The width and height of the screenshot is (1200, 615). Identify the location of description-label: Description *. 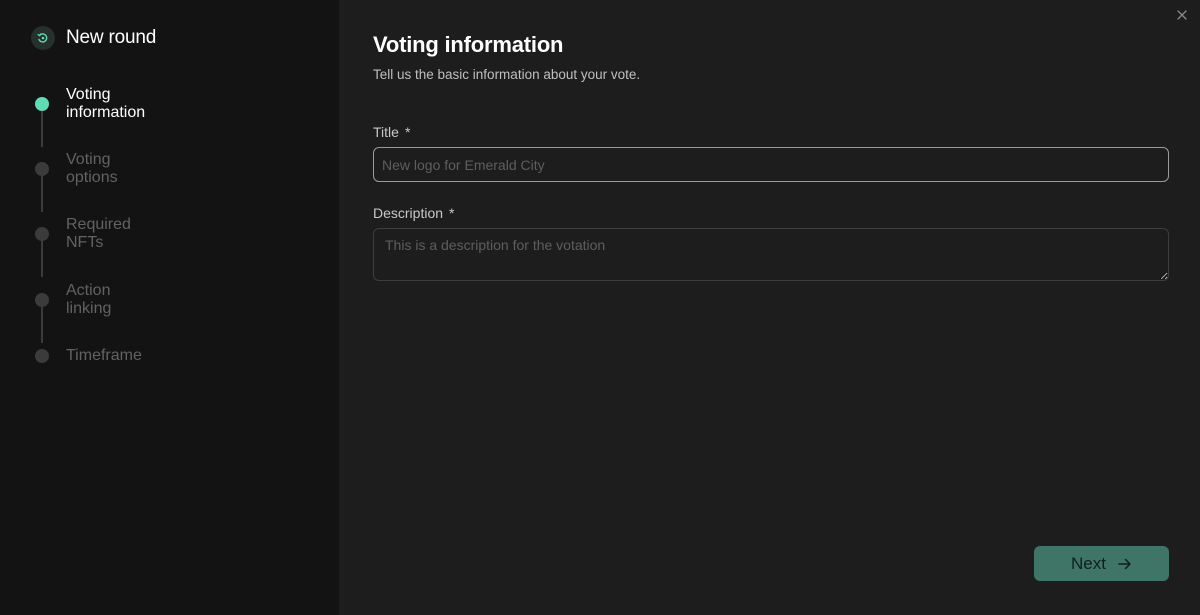
(413, 213).